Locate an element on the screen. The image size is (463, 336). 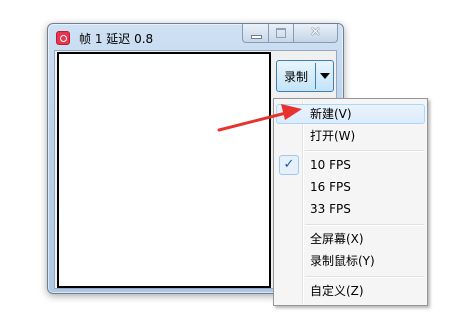
close-icon: ✕ is located at coordinates (315, 32).